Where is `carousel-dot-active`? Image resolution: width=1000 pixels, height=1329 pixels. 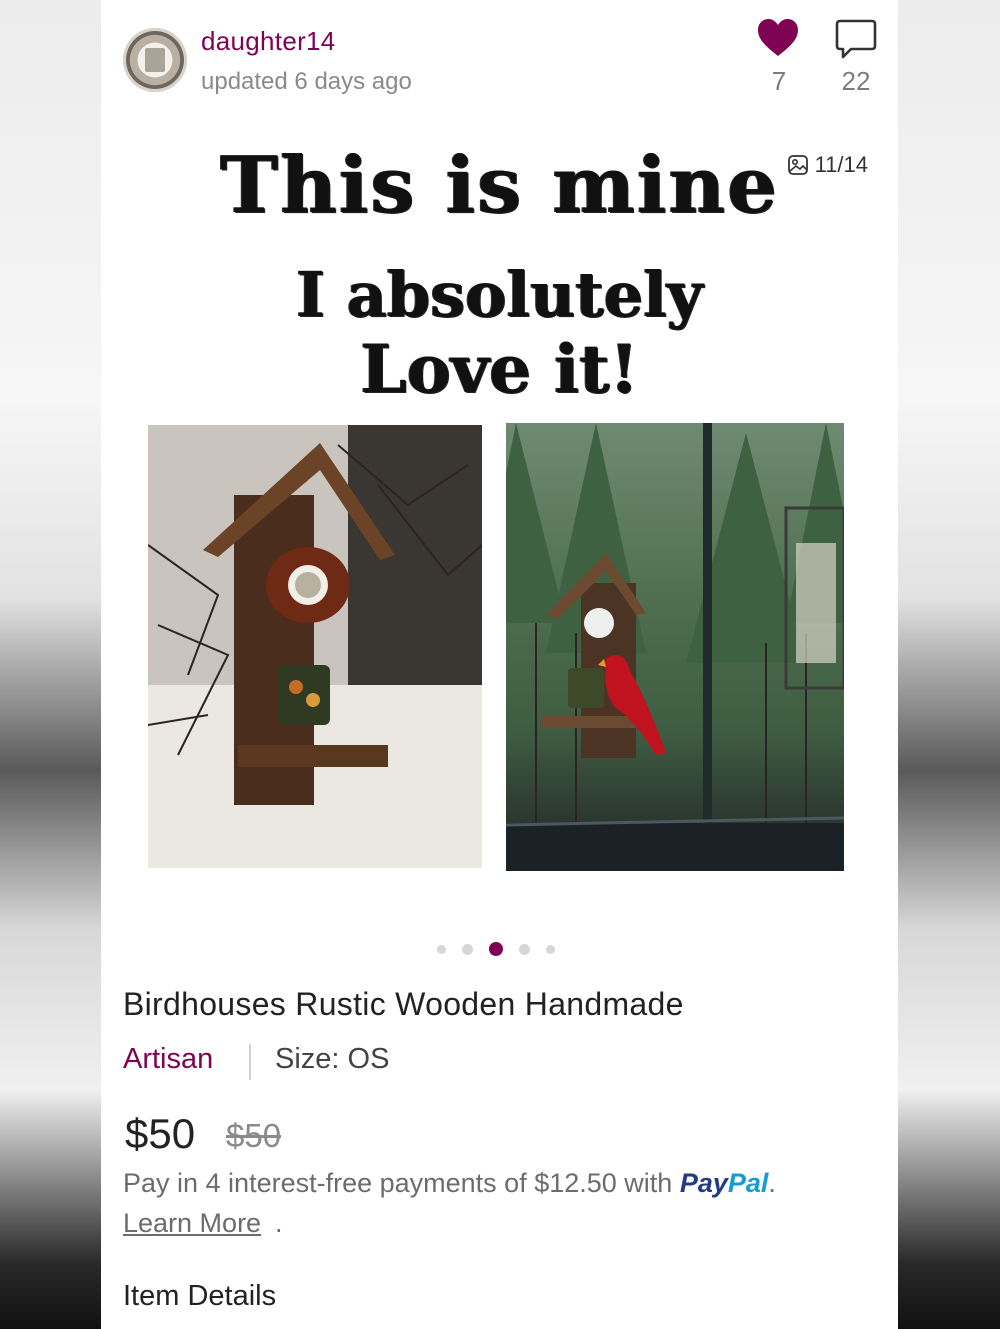 carousel-dot-active is located at coordinates (496, 949).